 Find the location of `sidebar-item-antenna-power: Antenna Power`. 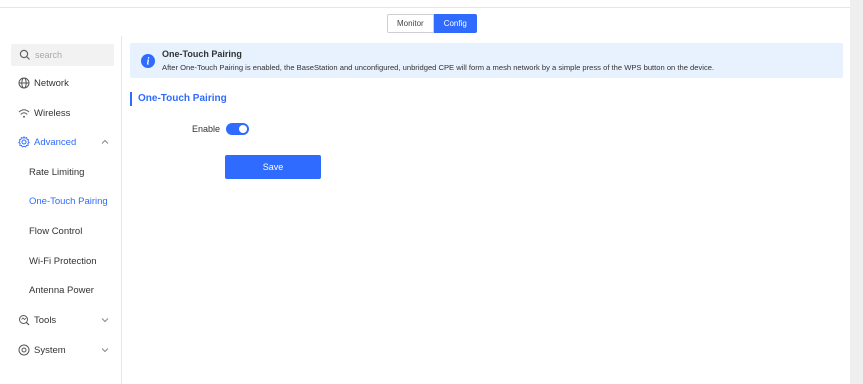

sidebar-item-antenna-power: Antenna Power is located at coordinates (60, 290).